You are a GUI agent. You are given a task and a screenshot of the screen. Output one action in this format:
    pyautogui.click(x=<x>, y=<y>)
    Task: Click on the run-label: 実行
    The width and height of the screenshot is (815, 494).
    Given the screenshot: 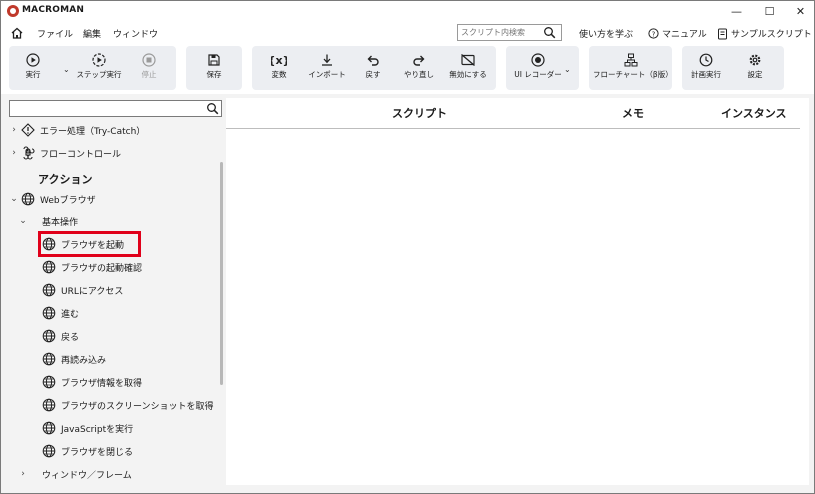 What is the action you would take?
    pyautogui.click(x=33, y=74)
    